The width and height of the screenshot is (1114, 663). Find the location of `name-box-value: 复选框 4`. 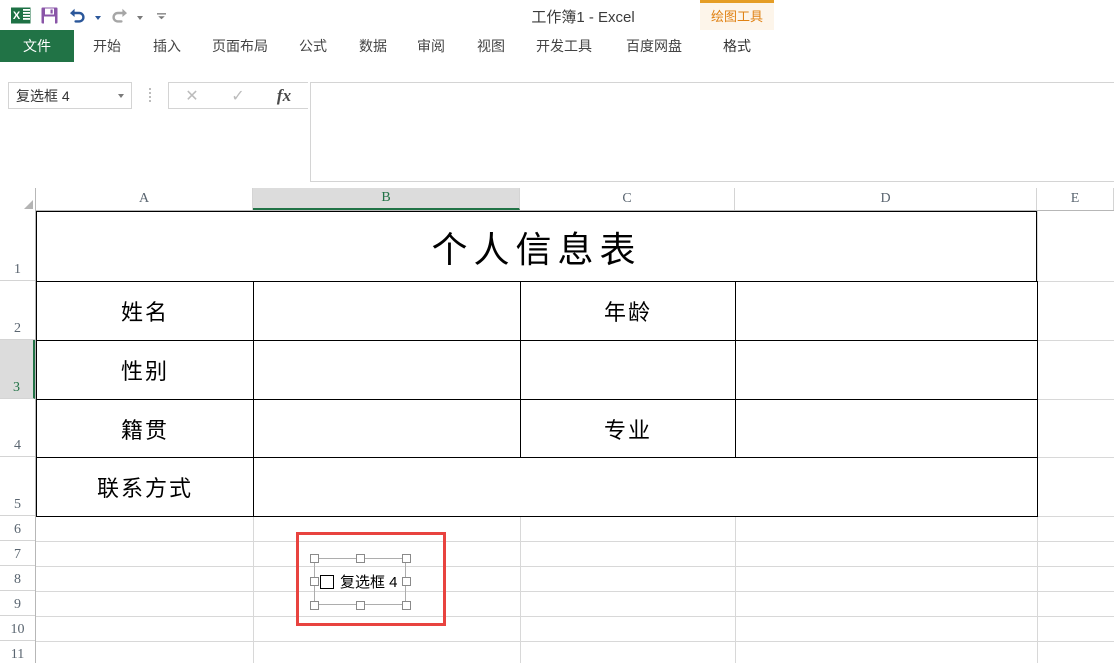

name-box-value: 复选框 4 is located at coordinates (43, 95).